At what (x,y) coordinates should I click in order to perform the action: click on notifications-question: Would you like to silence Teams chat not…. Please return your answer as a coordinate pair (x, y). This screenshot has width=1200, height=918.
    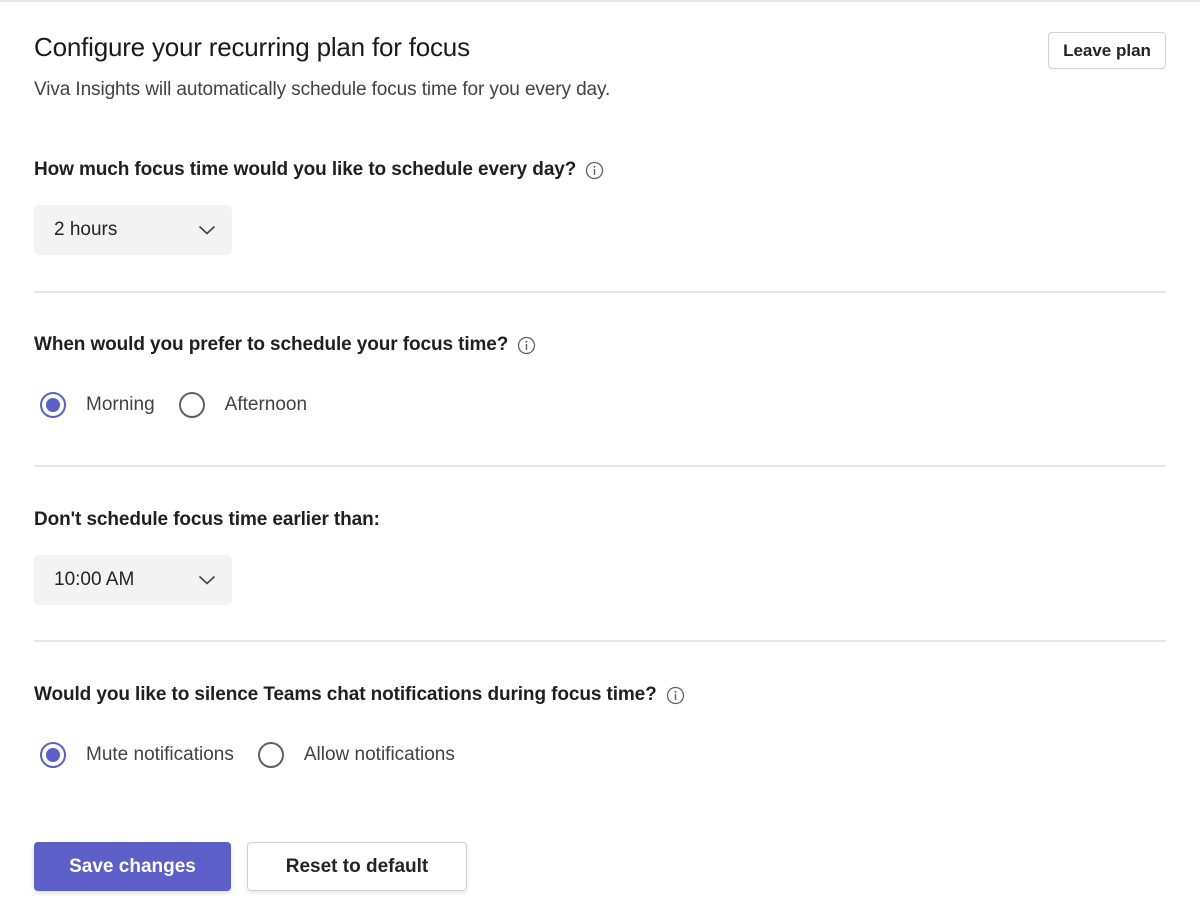
    Looking at the image, I should click on (359, 695).